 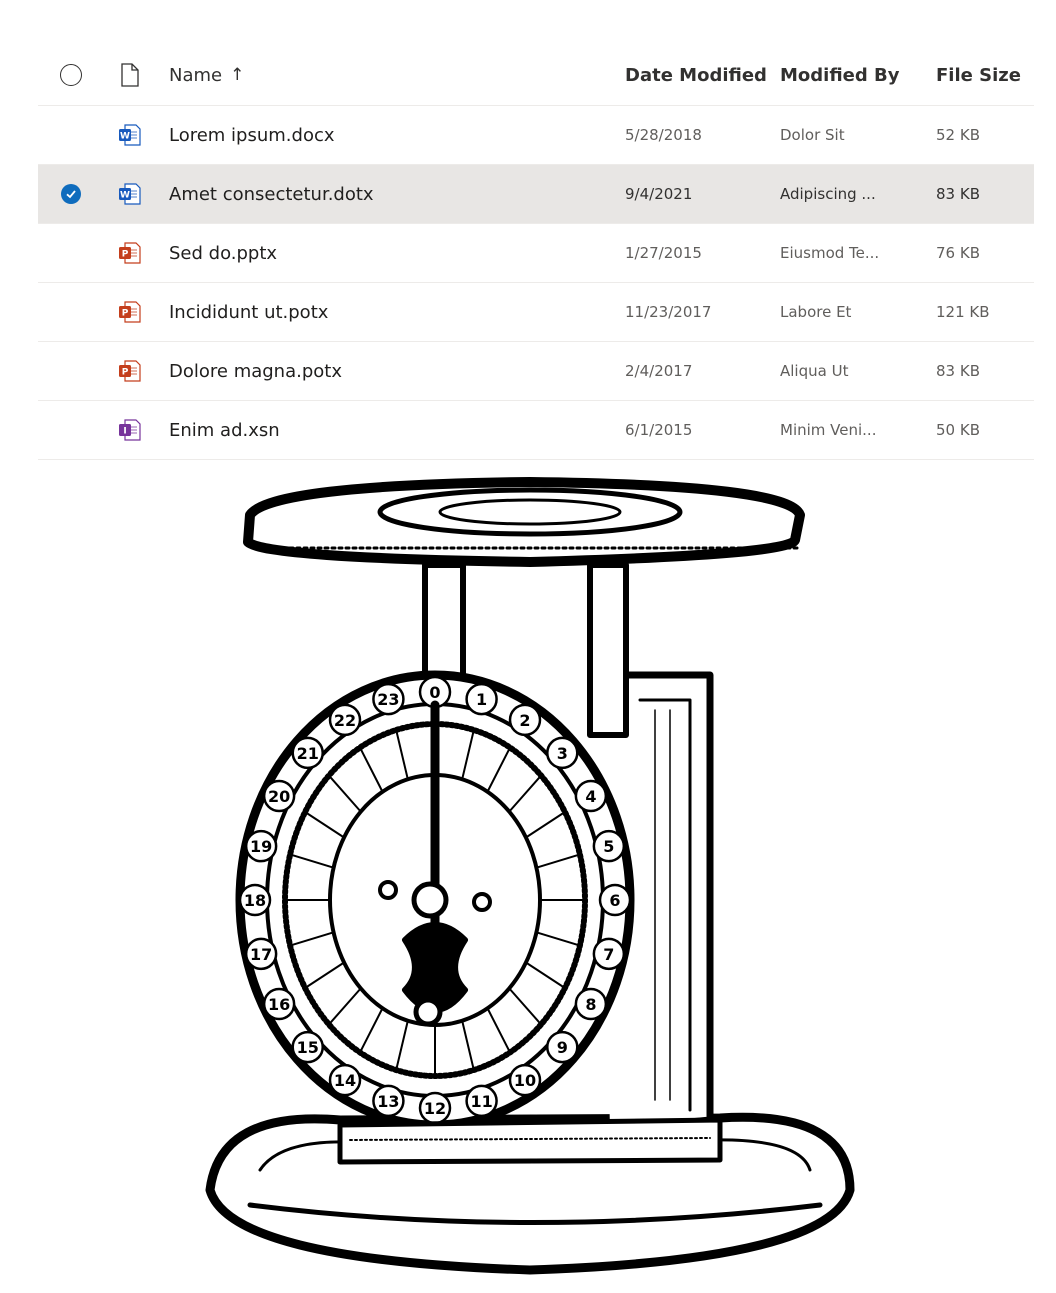 I want to click on sort-ascending-icon: ↑, so click(x=237, y=75).